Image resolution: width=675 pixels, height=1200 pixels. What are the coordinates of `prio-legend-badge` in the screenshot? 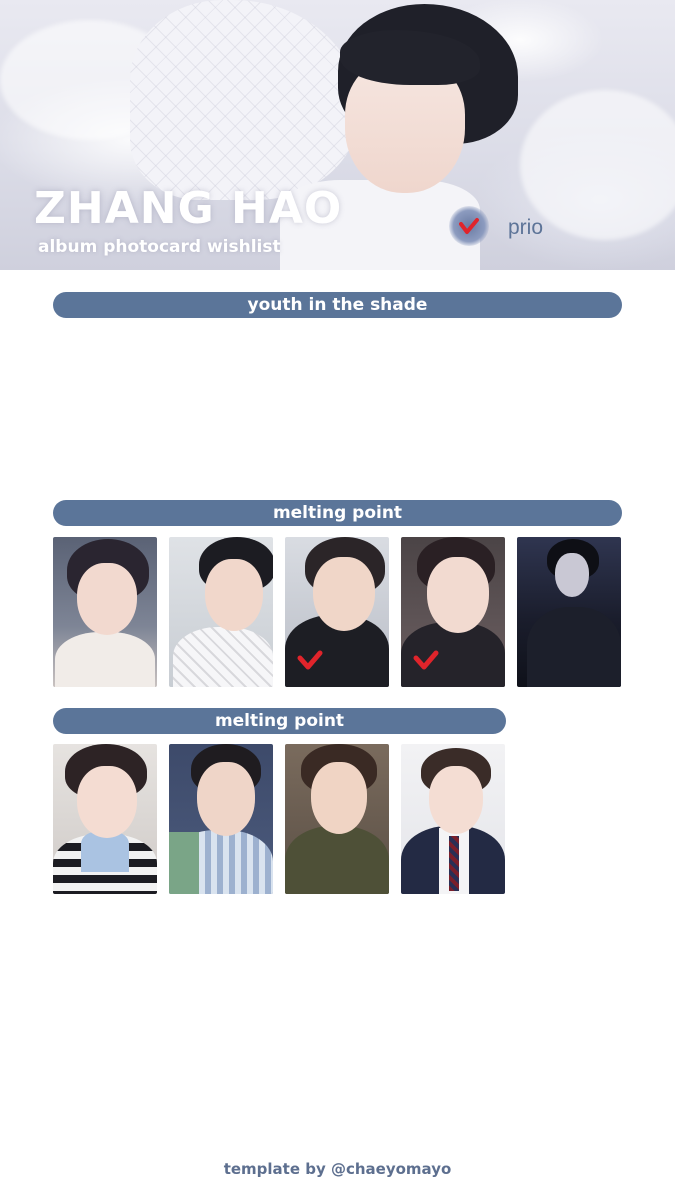 It's located at (469, 226).